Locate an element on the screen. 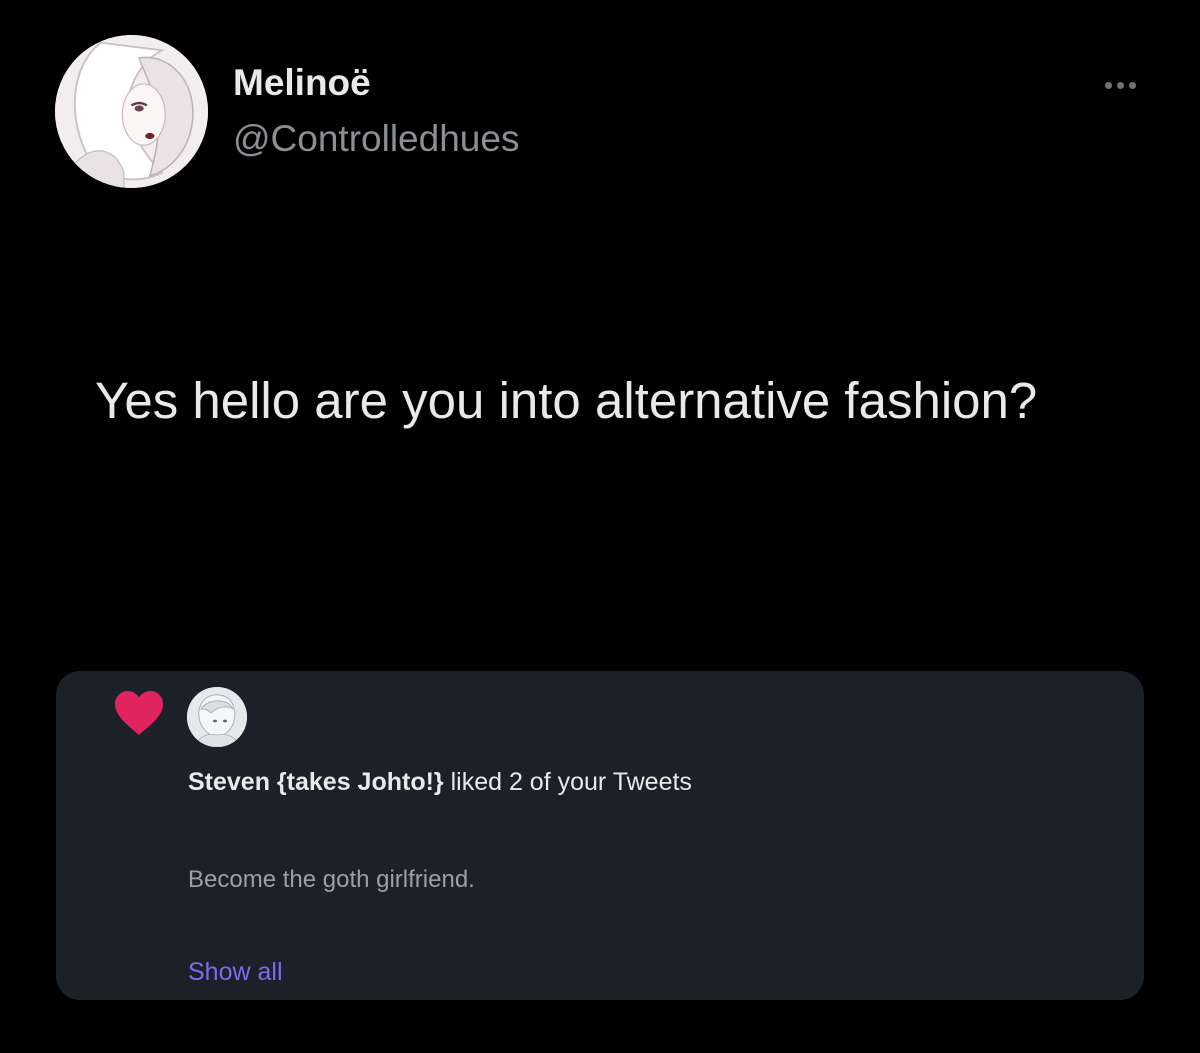  anime-character-avatar-image is located at coordinates (217, 717).